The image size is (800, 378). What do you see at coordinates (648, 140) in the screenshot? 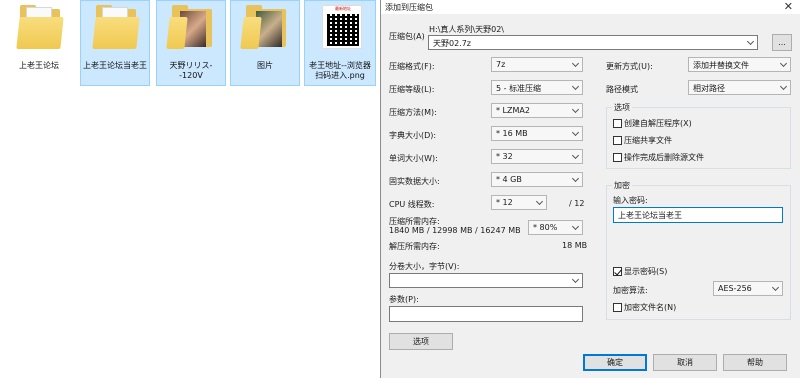
I see `shared-label: 压缩共享文件` at bounding box center [648, 140].